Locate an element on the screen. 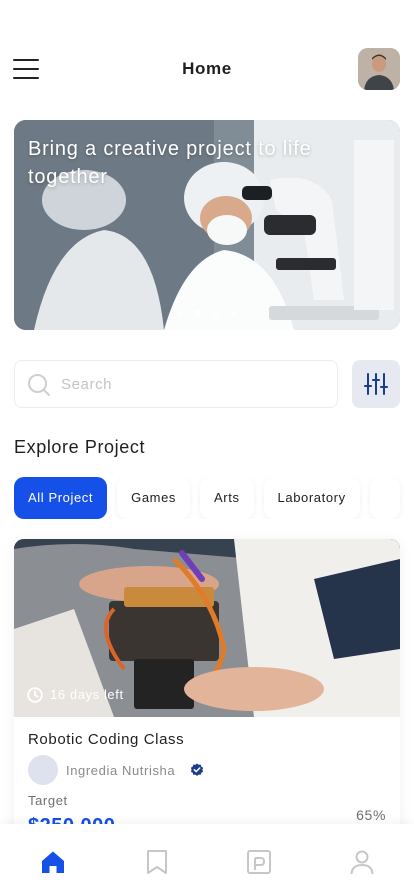 This screenshot has height=896, width=414. nav-wallet is located at coordinates (259, 862).